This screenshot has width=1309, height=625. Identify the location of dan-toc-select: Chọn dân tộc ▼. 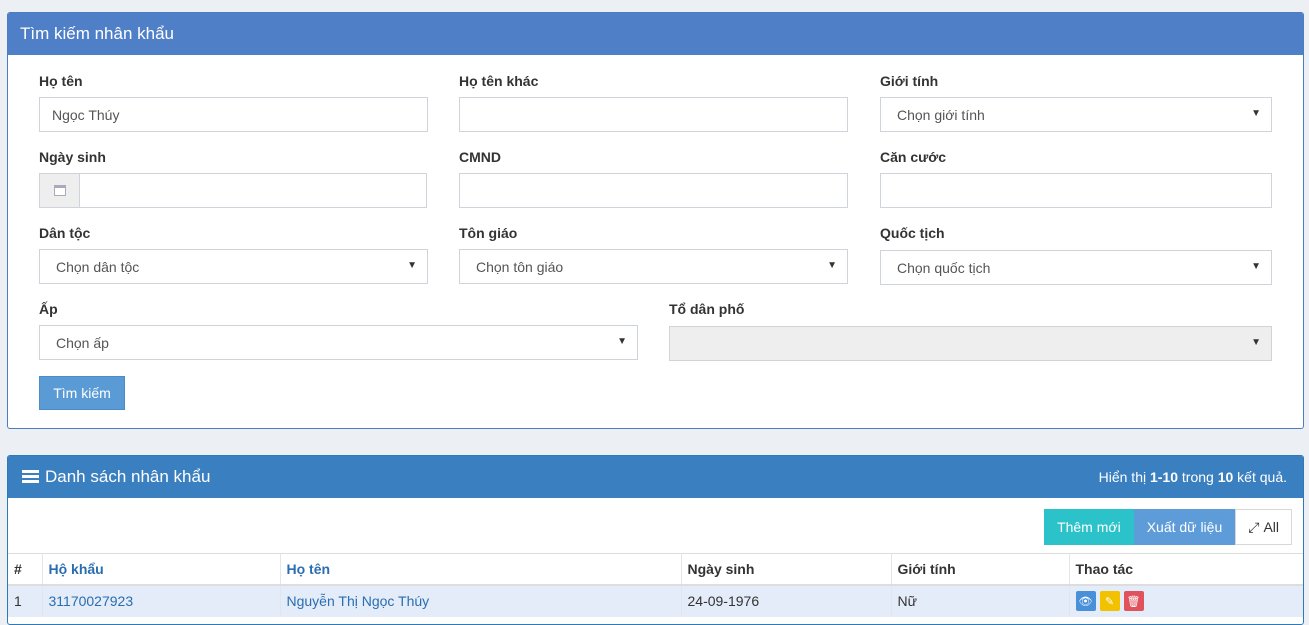
(233, 266).